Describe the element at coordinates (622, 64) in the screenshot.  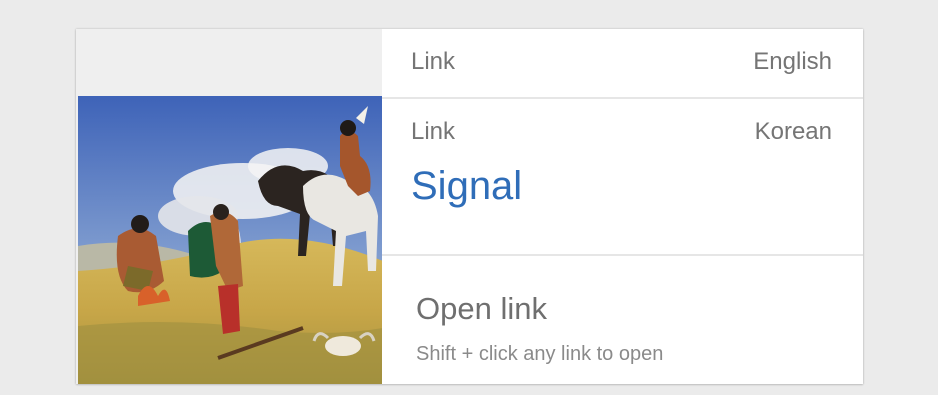
I see `english-entry: Link English` at that location.